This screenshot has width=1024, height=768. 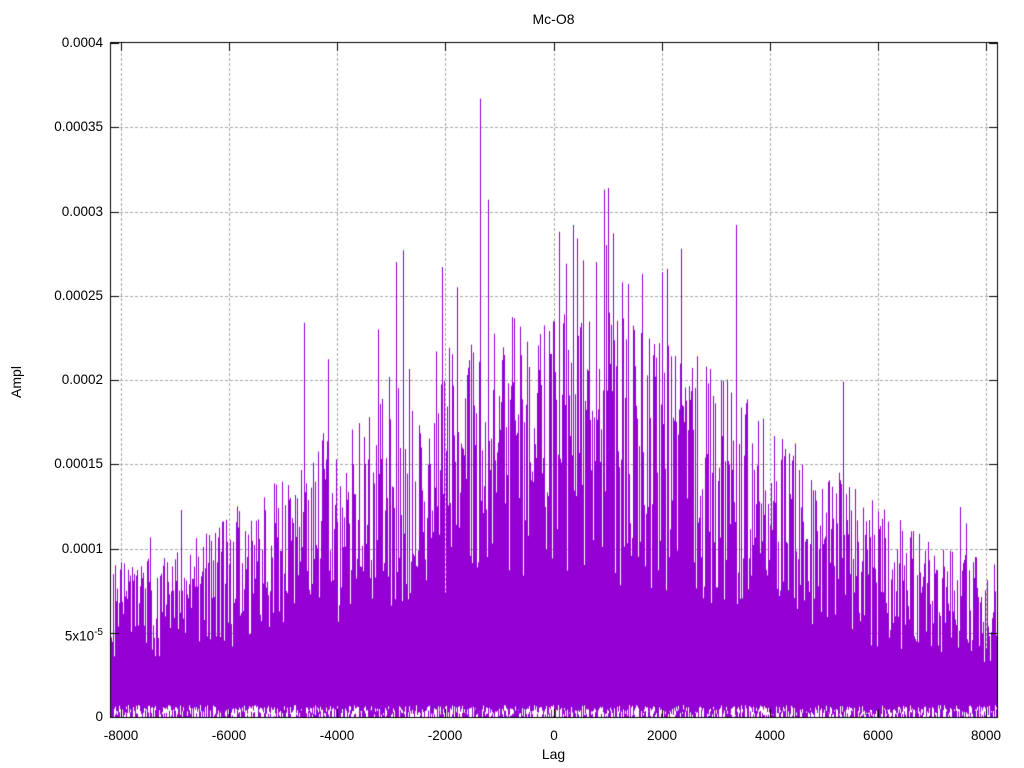 What do you see at coordinates (82, 211) in the screenshot?
I see `y-tick-label: 0.0003` at bounding box center [82, 211].